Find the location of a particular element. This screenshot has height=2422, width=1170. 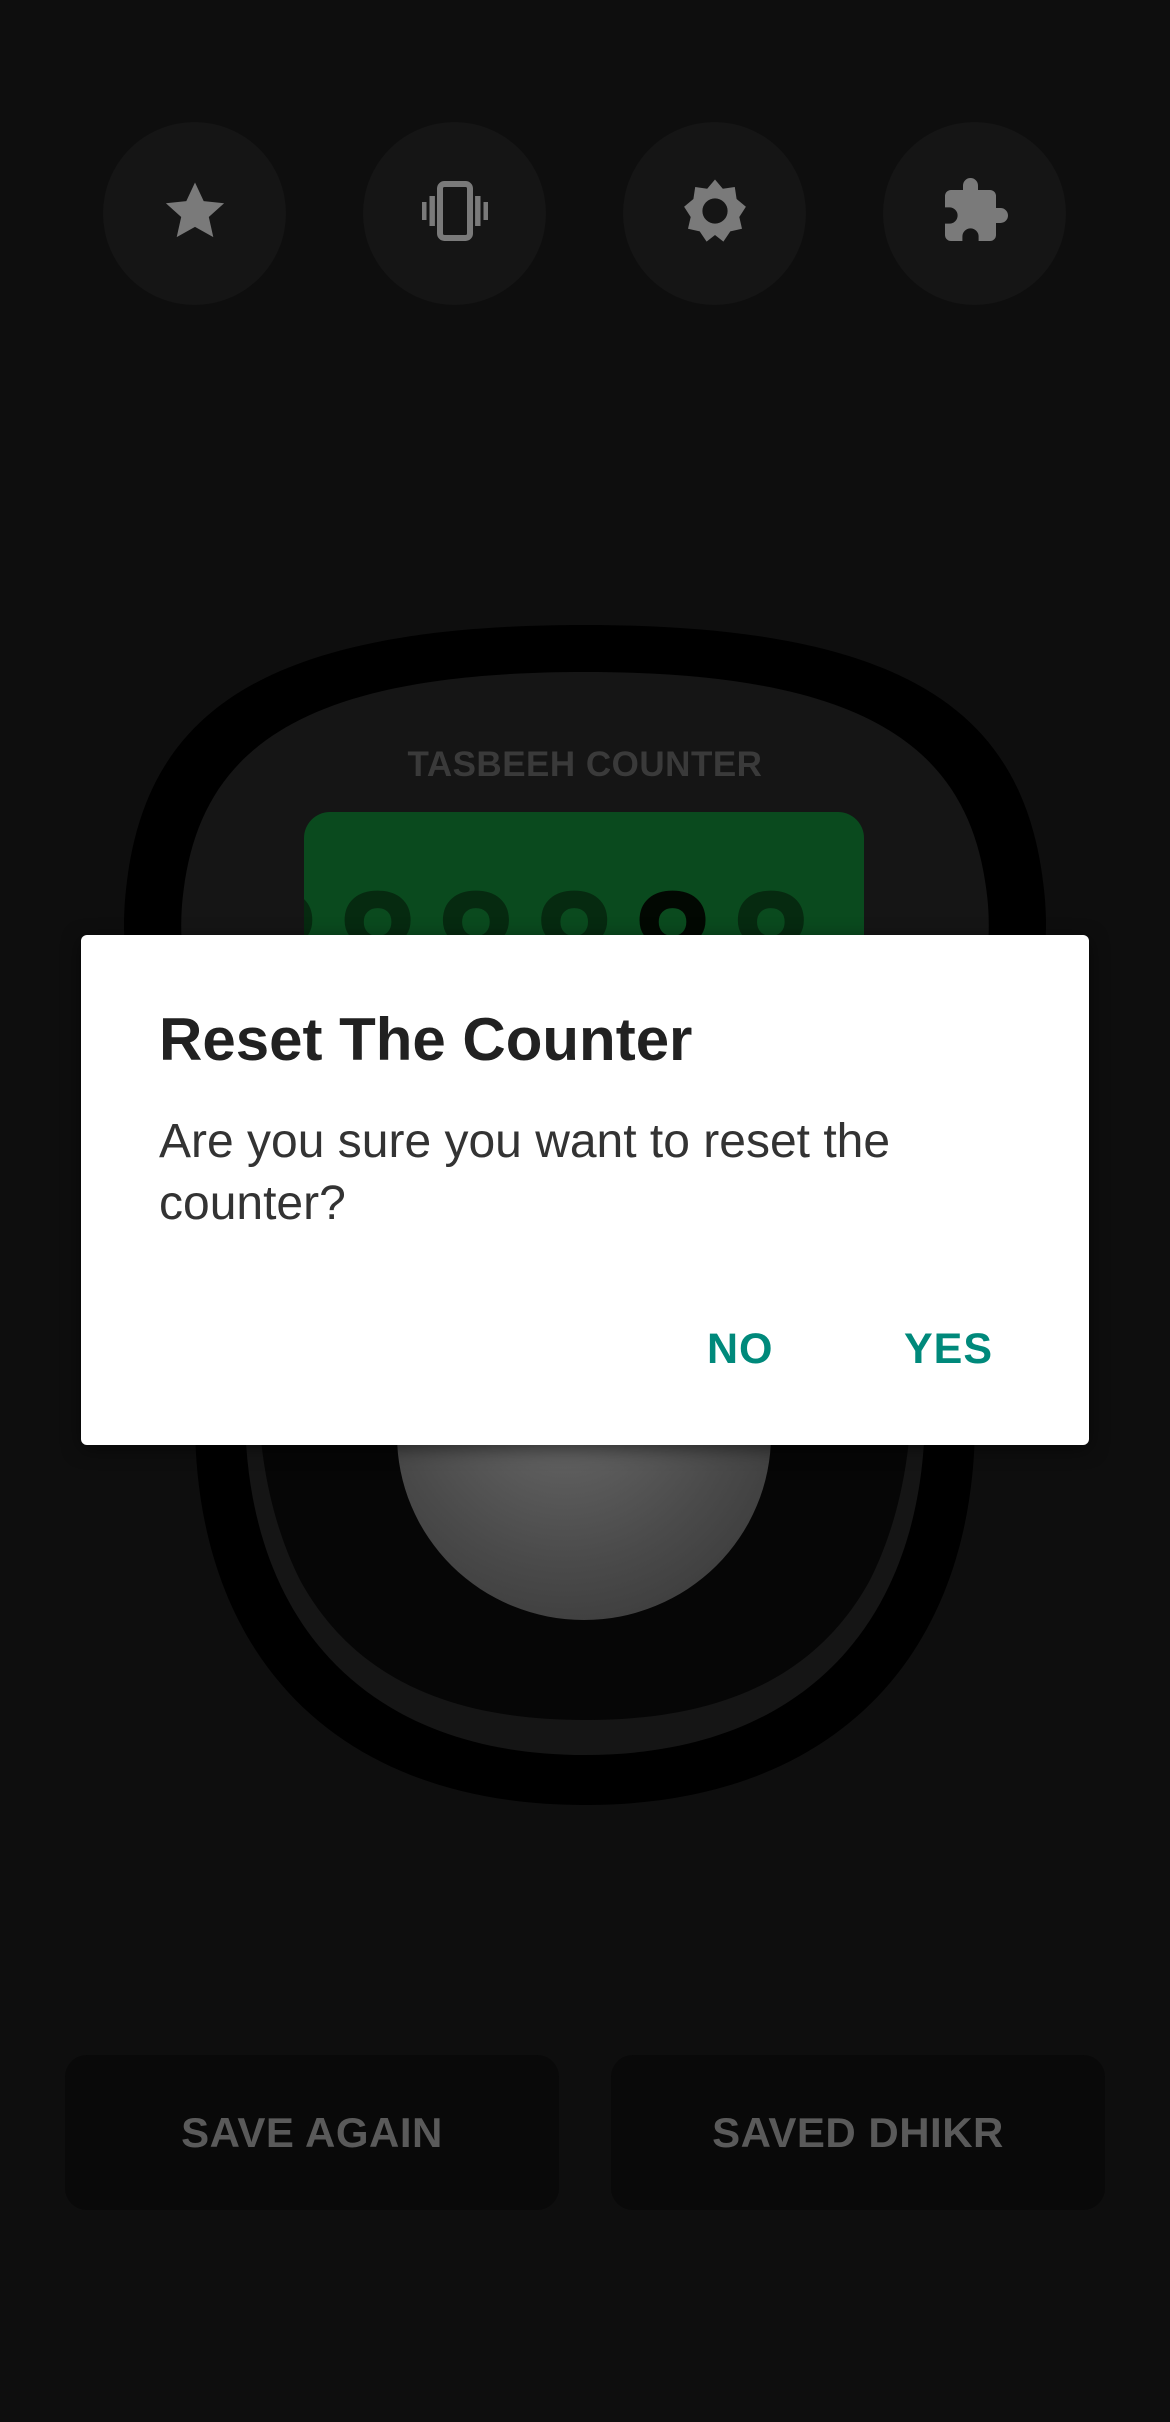

device-title: TASBEEH COUNTER is located at coordinates (585, 764).